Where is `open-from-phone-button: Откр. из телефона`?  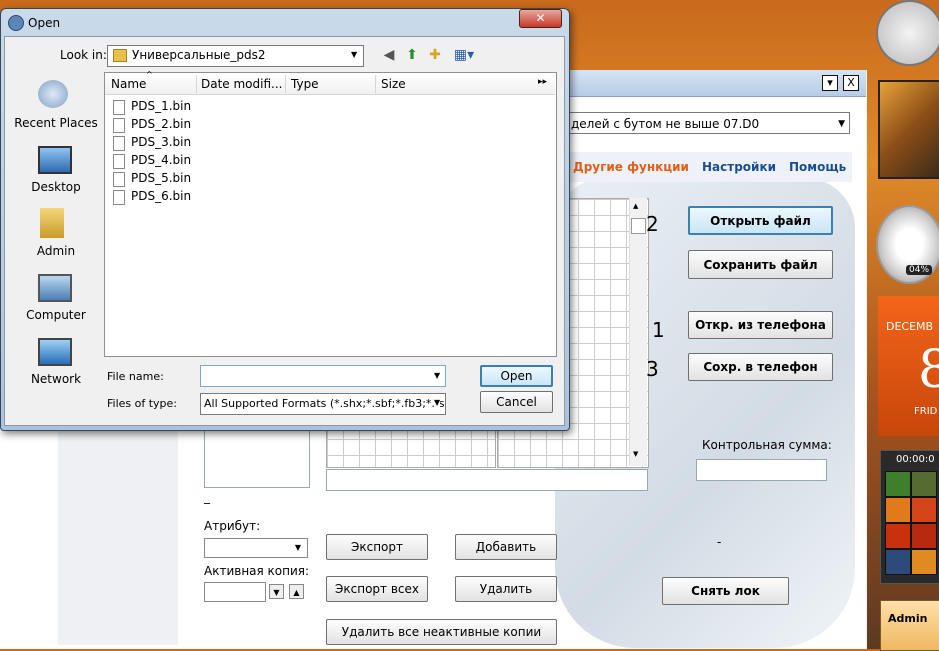 open-from-phone-button: Откр. из телефона is located at coordinates (760, 325).